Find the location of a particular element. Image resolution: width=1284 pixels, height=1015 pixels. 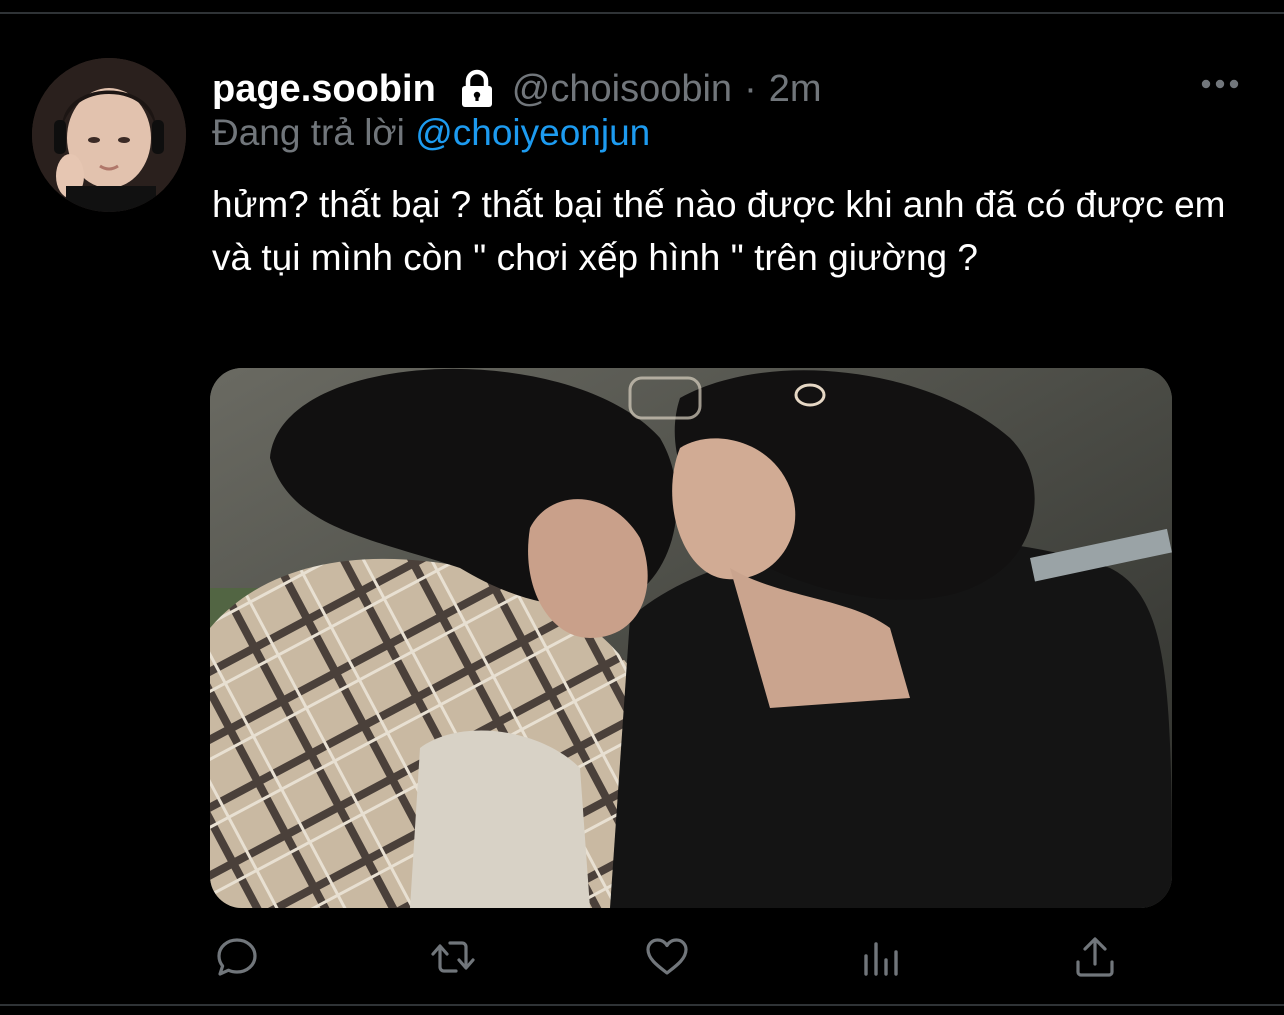

display-name: page.soobin is located at coordinates (324, 89).